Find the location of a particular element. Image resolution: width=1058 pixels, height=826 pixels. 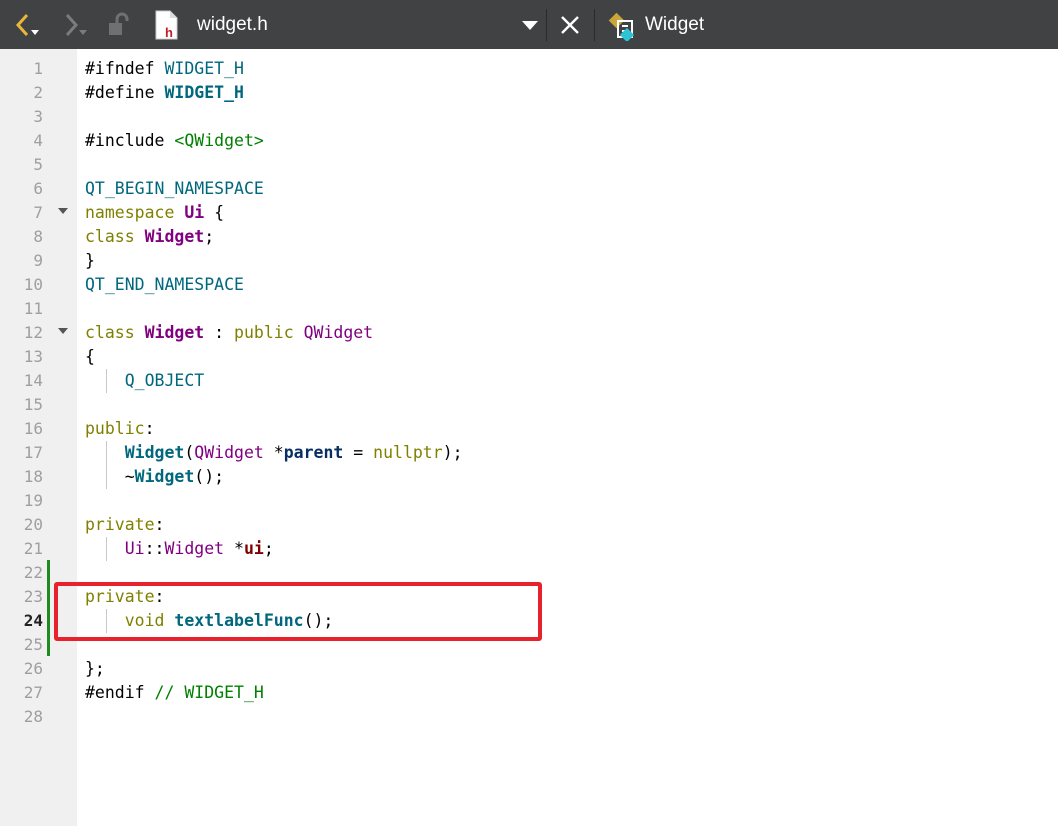

file-name: widget.h is located at coordinates (232, 24).